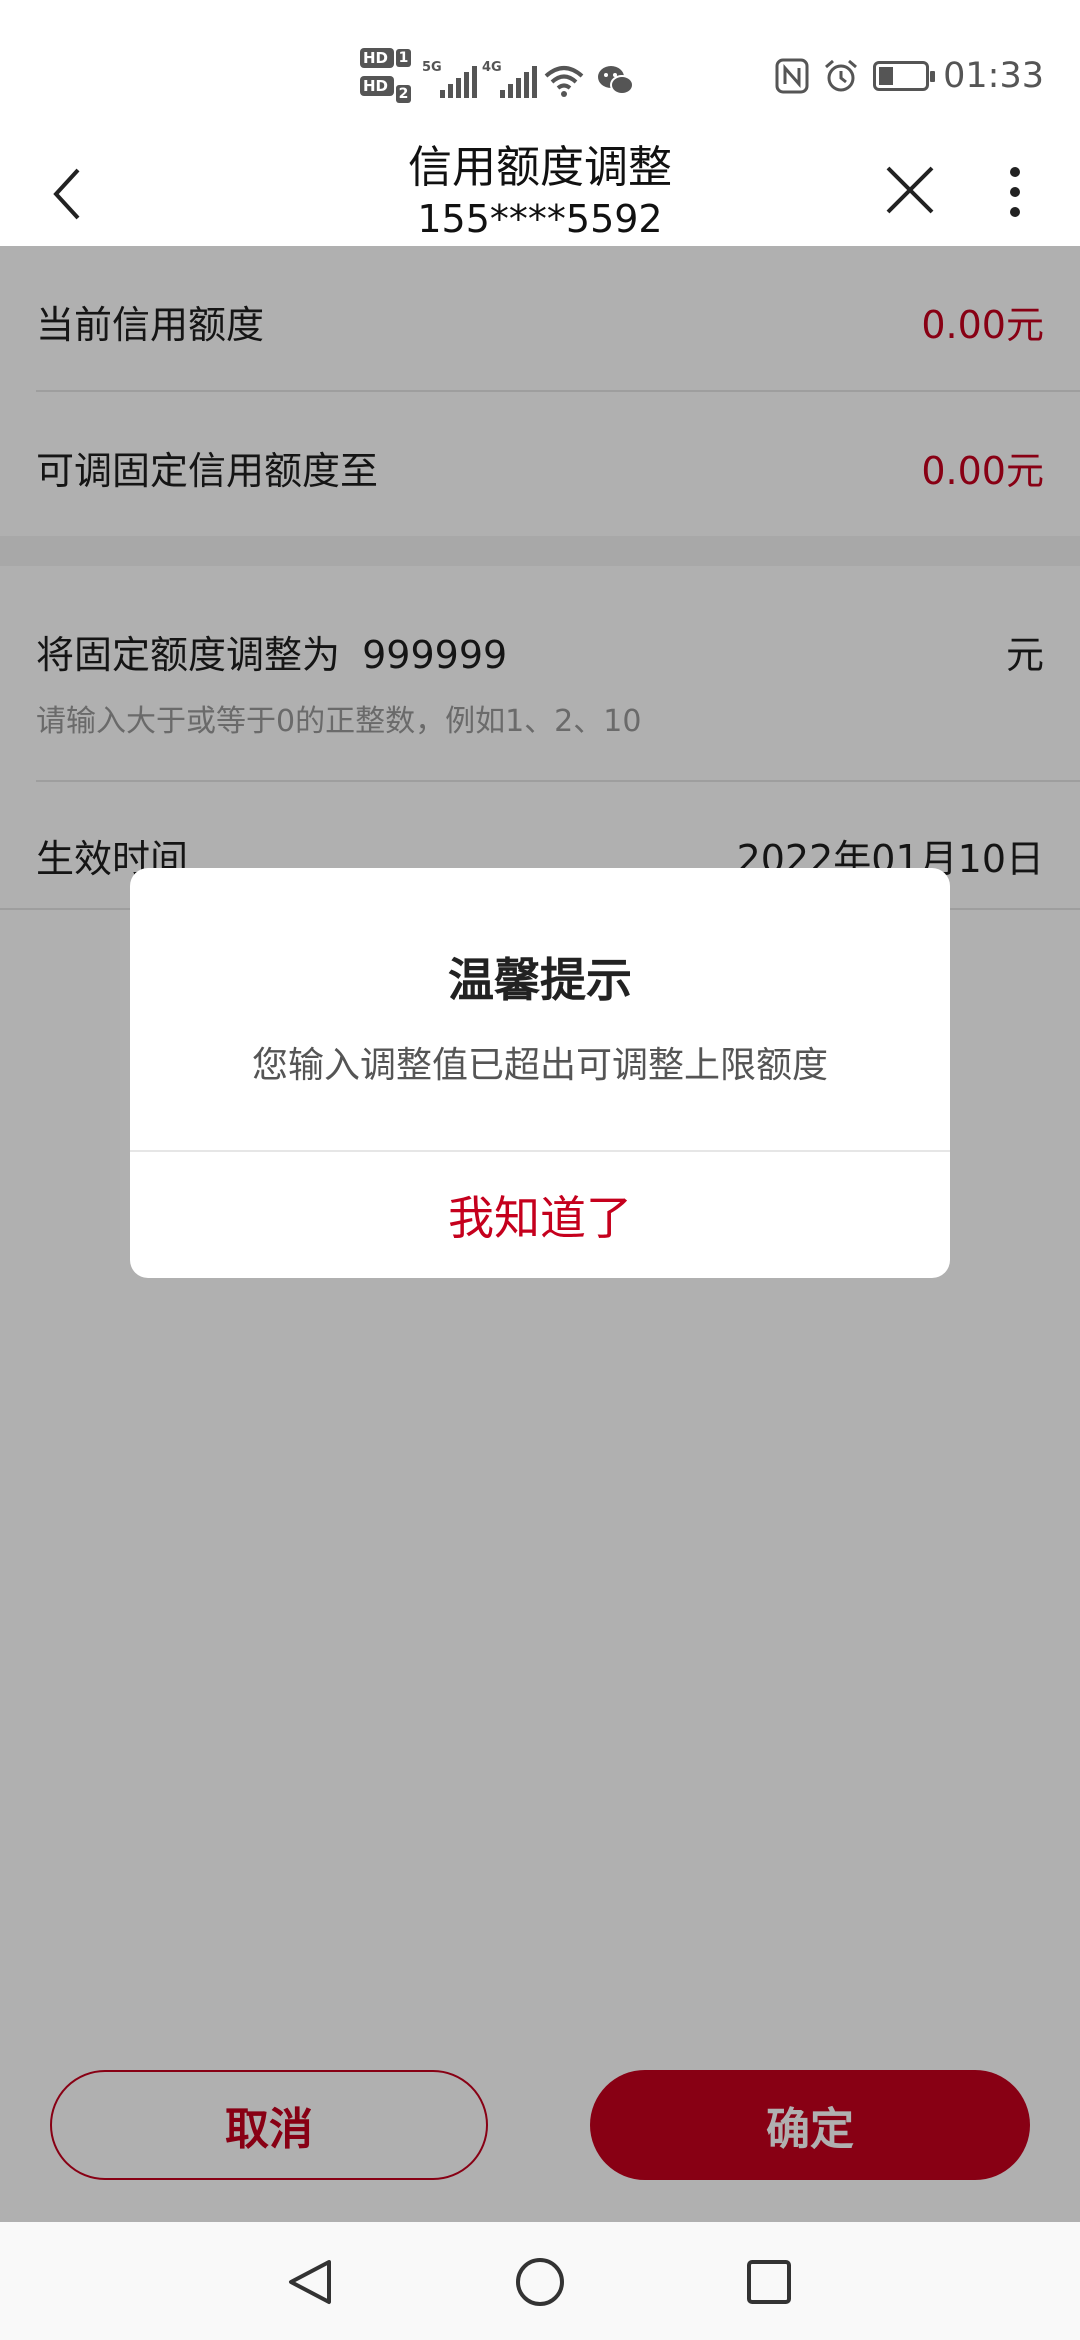 The height and width of the screenshot is (2340, 1080). I want to click on hd-voice-indicators: HD 1 HD 2, so click(385, 81).